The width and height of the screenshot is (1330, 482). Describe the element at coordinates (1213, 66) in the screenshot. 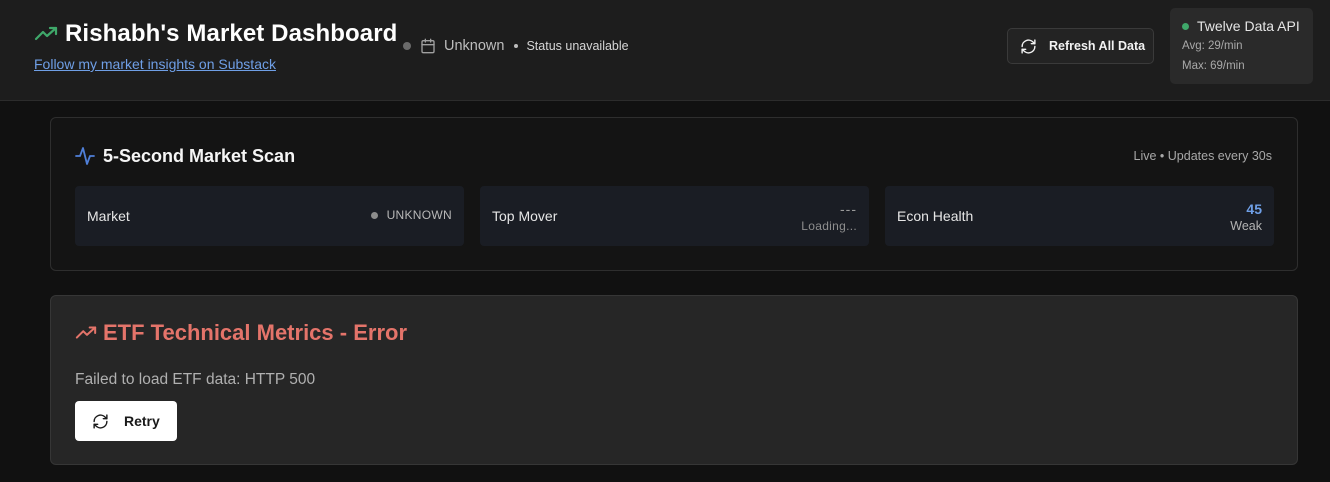

I see `api-max-rate: Max: 69/min` at that location.